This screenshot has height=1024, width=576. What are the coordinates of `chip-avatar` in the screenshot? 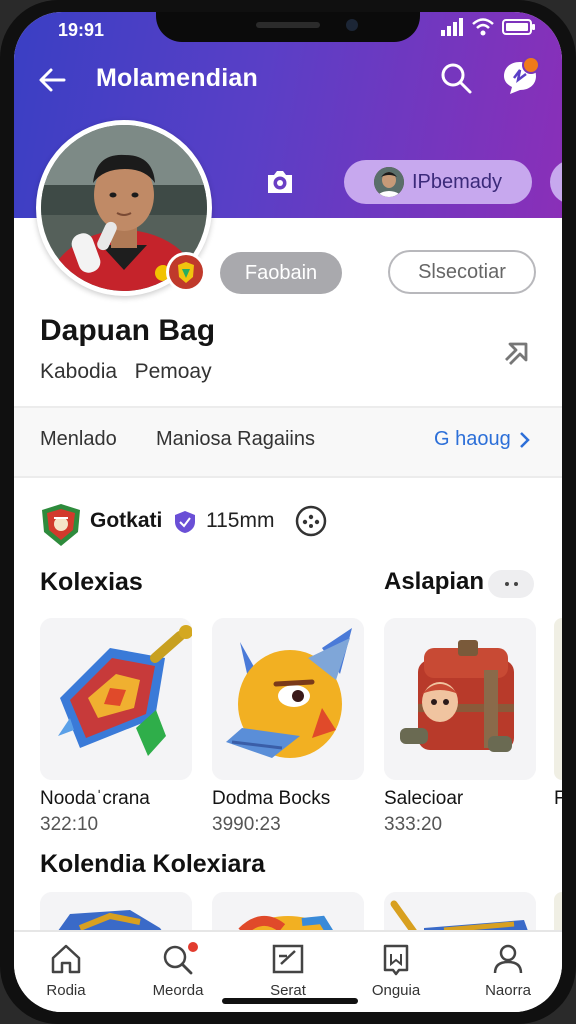 It's located at (389, 182).